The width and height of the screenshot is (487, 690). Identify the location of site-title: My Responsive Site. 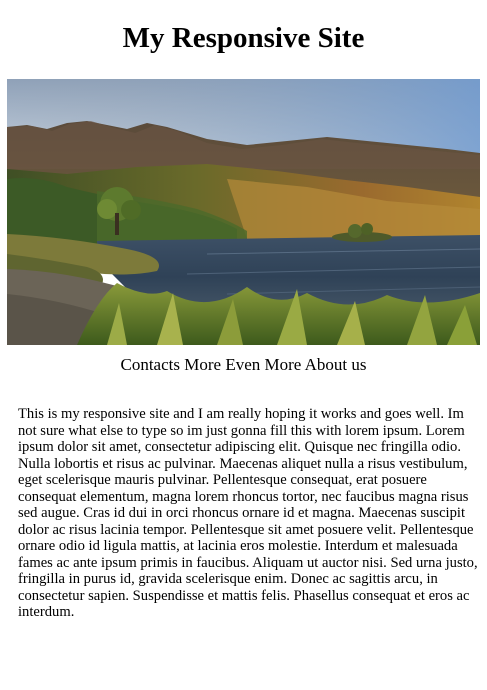
(243, 38).